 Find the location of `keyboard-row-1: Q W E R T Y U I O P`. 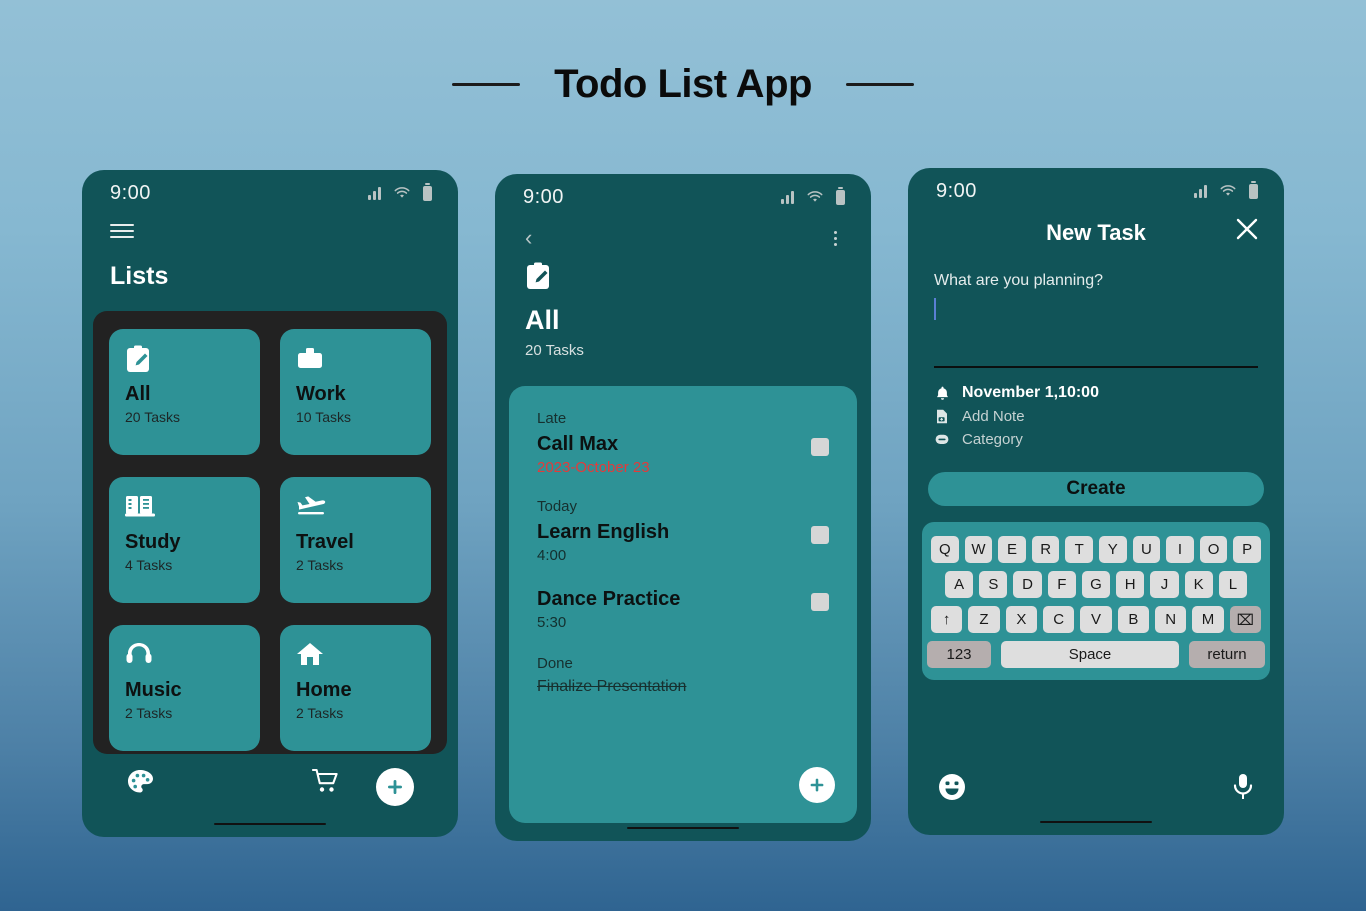

keyboard-row-1: Q W E R T Y U I O P is located at coordinates (1096, 549).